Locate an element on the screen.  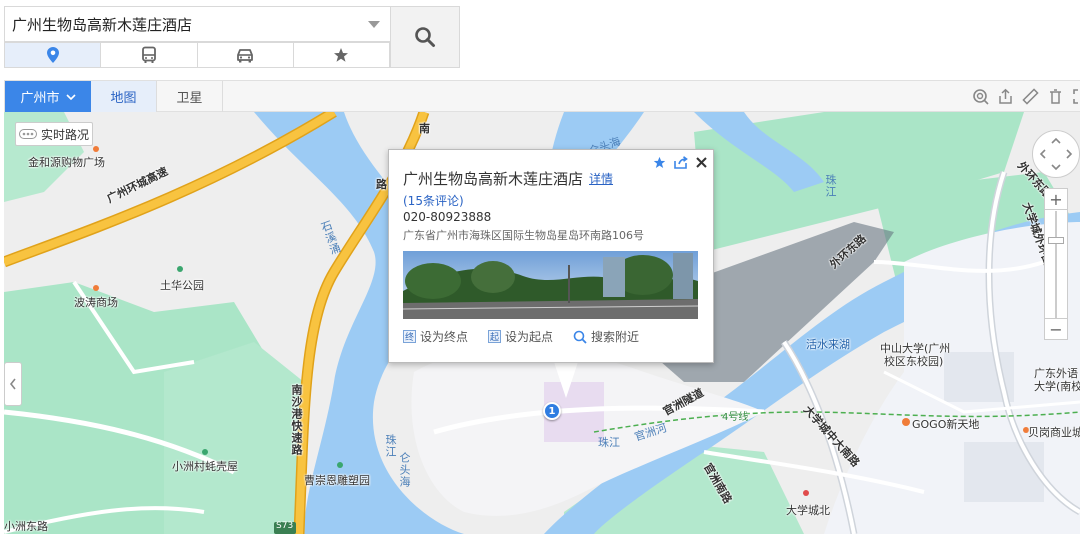
search-nearby-icon is located at coordinates (580, 337).